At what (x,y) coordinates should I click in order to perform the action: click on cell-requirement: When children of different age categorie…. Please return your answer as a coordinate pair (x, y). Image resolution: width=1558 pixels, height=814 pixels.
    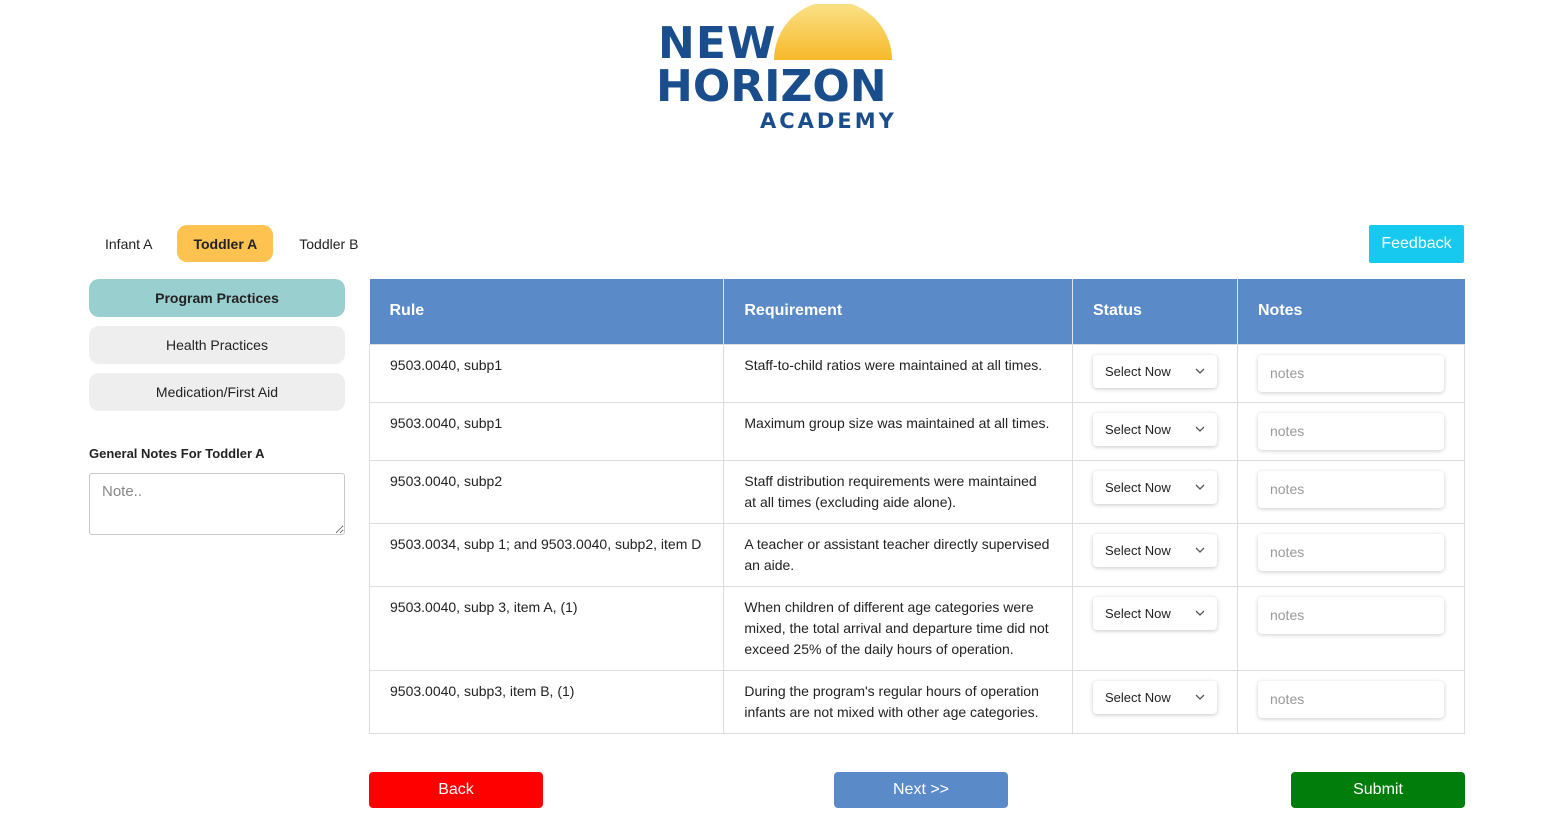
    Looking at the image, I should click on (898, 628).